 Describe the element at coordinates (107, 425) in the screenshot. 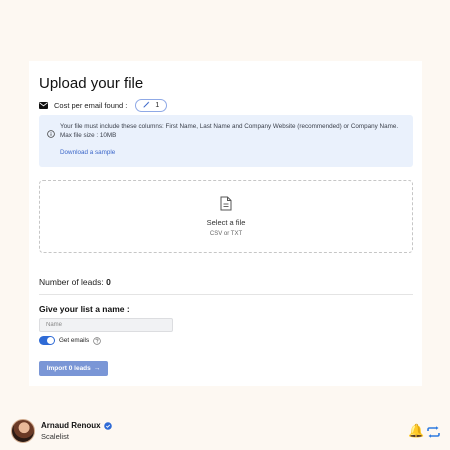

I see `verified-icon` at that location.